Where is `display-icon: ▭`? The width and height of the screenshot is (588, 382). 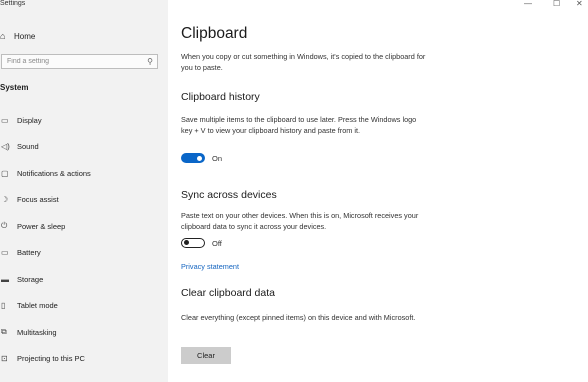
display-icon: ▭ is located at coordinates (5, 120).